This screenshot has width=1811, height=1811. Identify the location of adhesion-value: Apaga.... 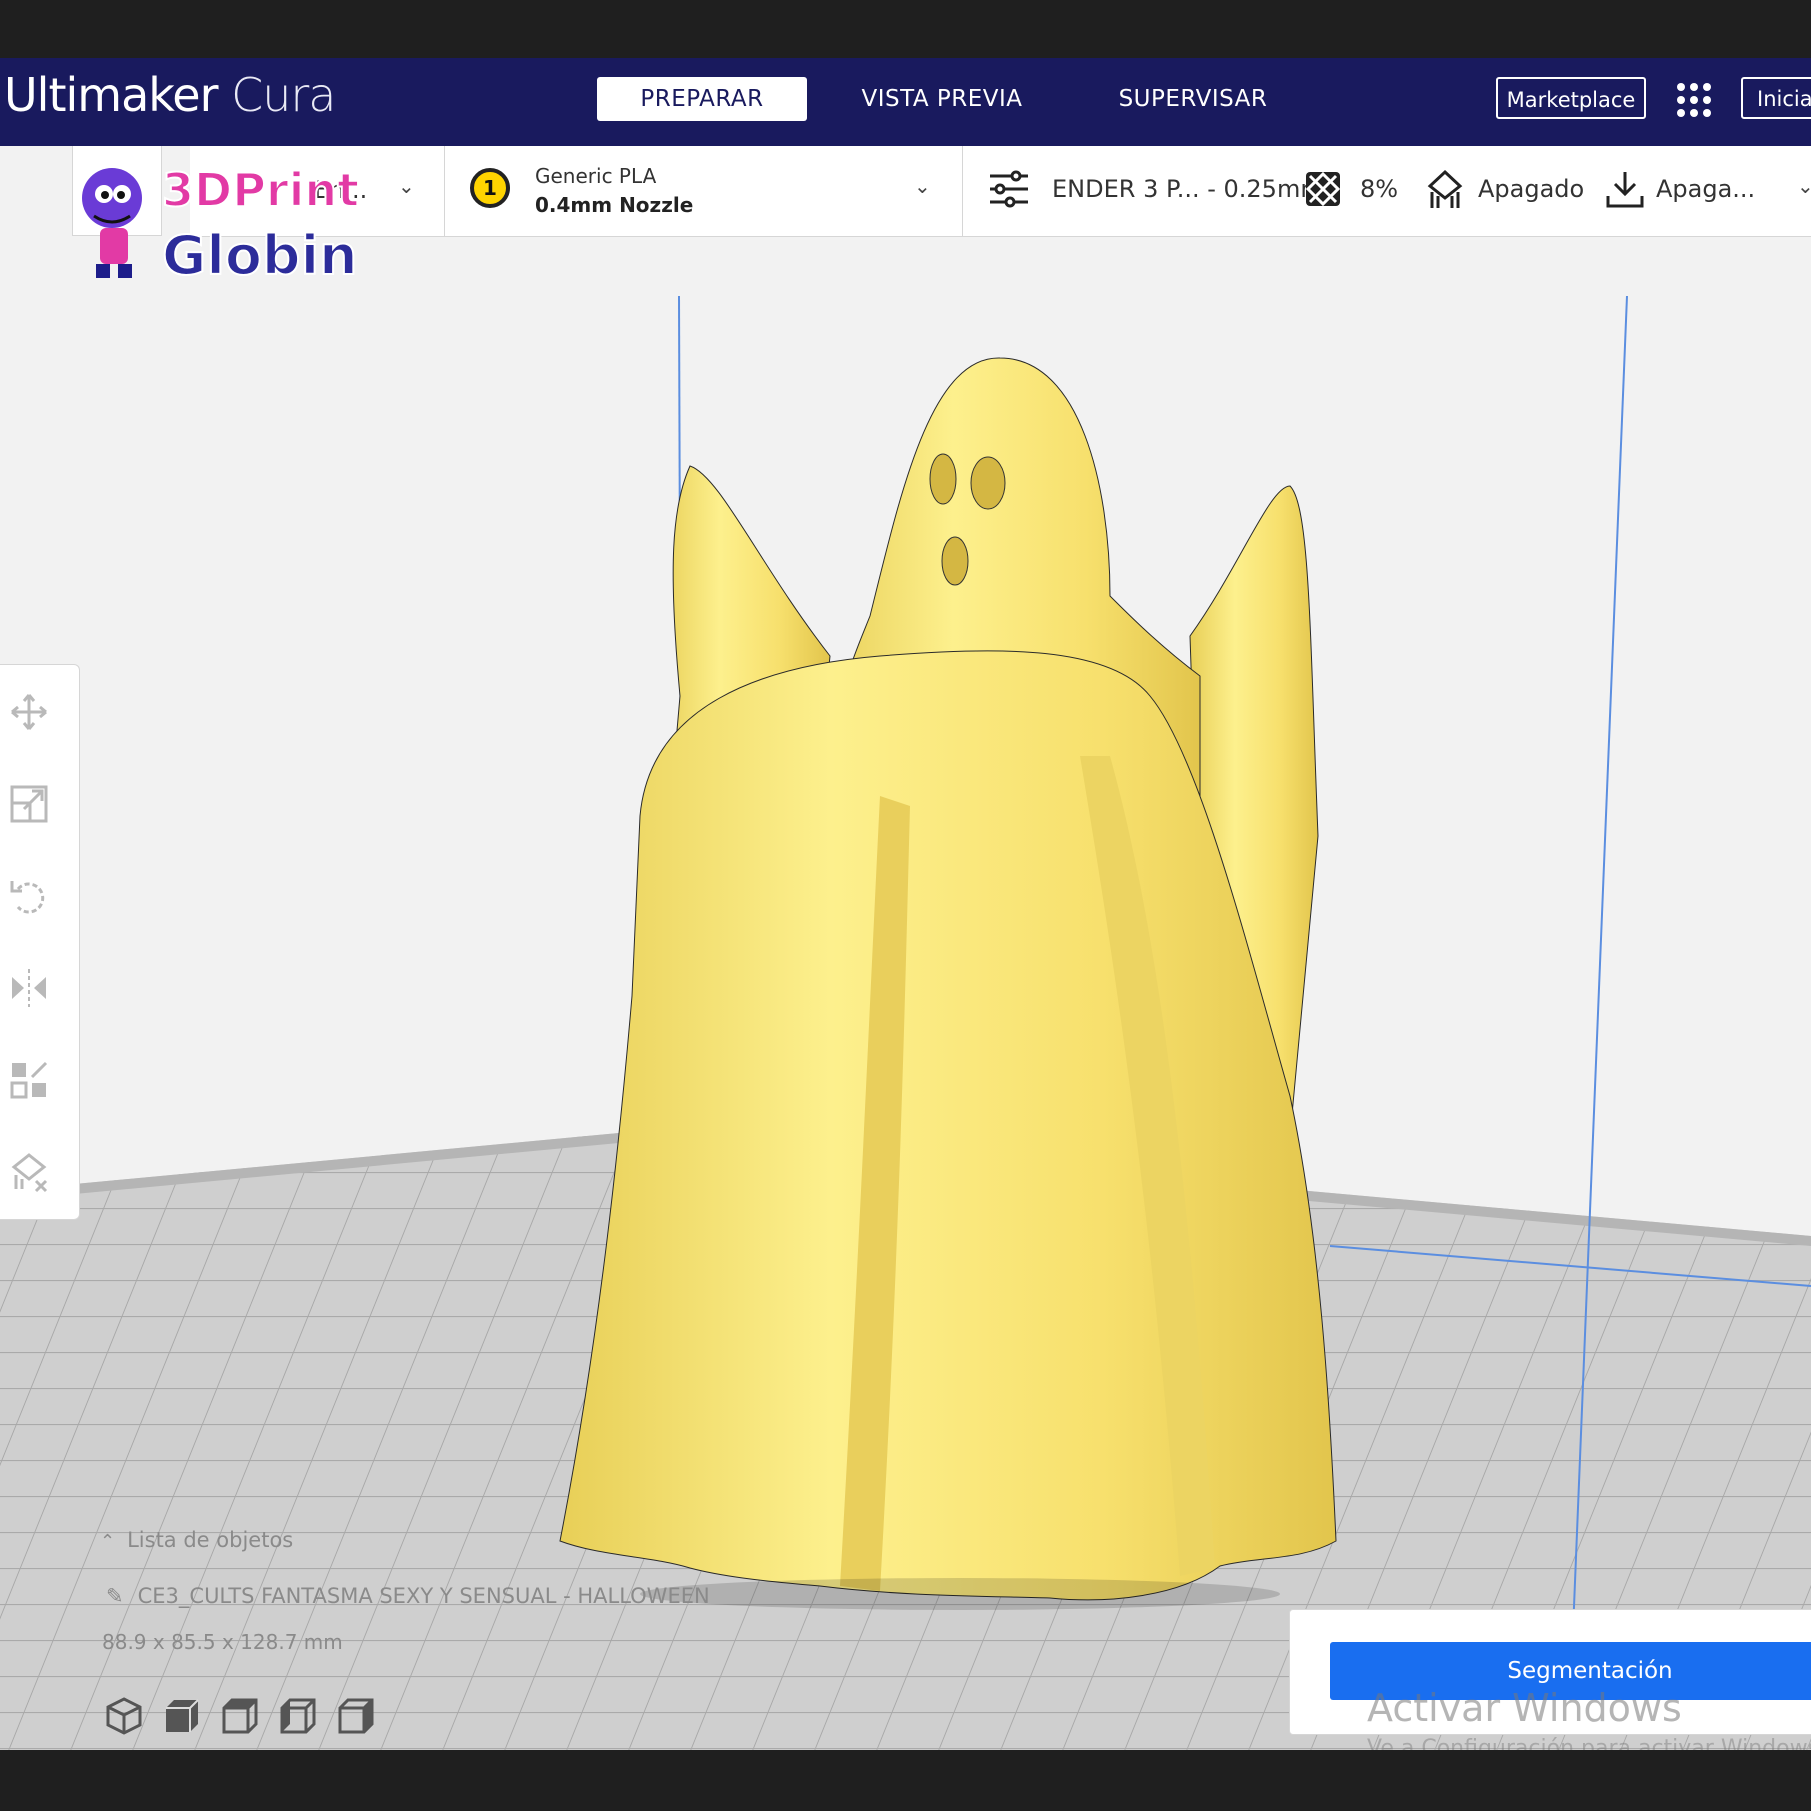
(1706, 189).